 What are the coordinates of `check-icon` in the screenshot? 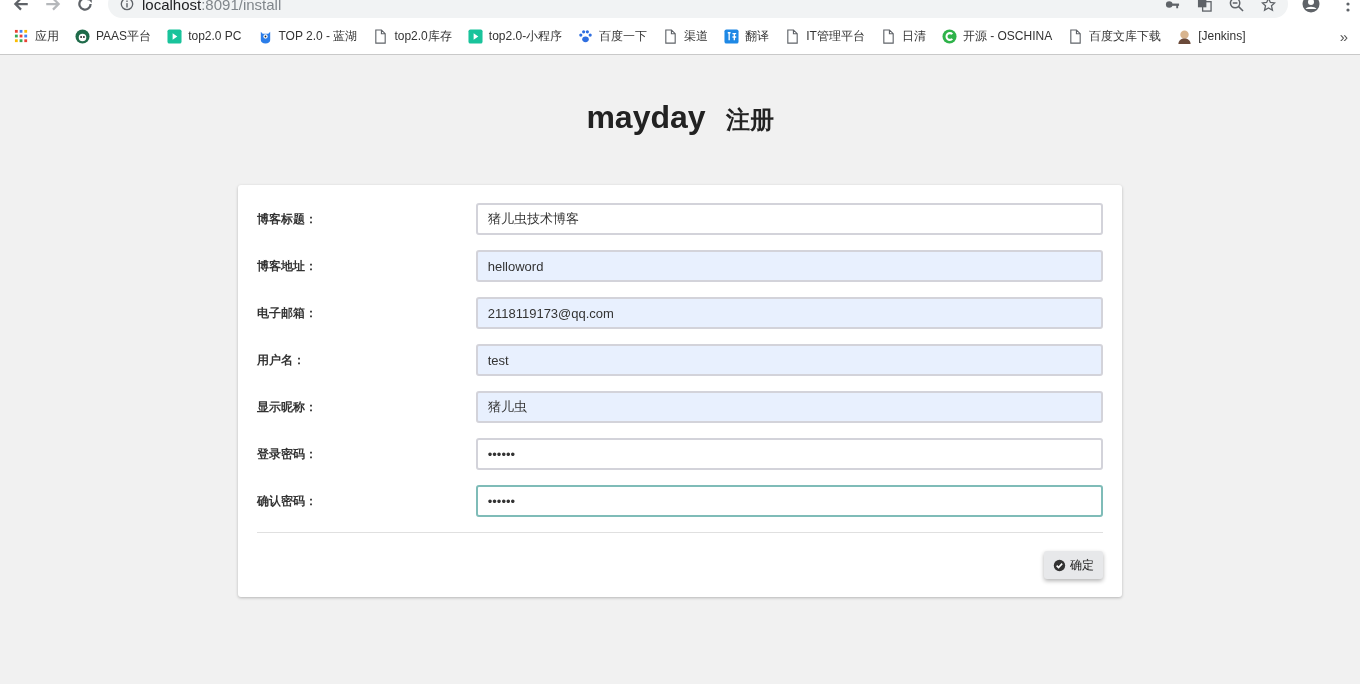 It's located at (1059, 565).